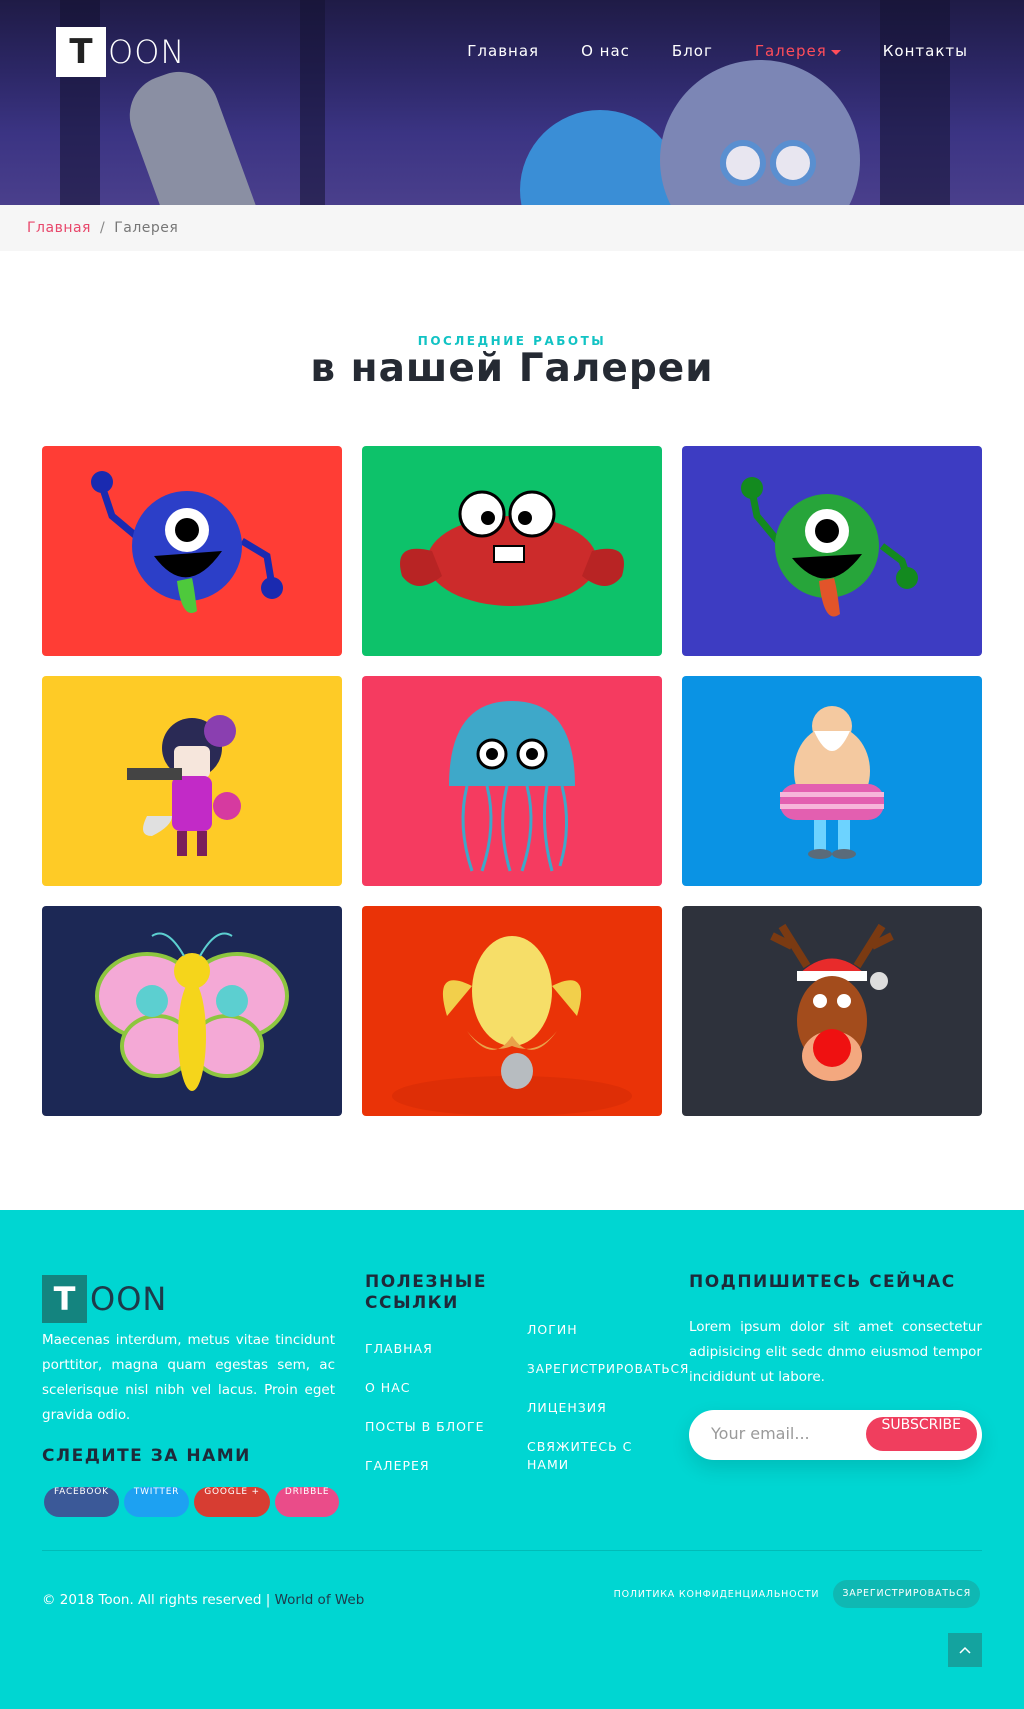 This screenshot has height=1709, width=1024. What do you see at coordinates (187, 542) in the screenshot?
I see `blue-monster-icon` at bounding box center [187, 542].